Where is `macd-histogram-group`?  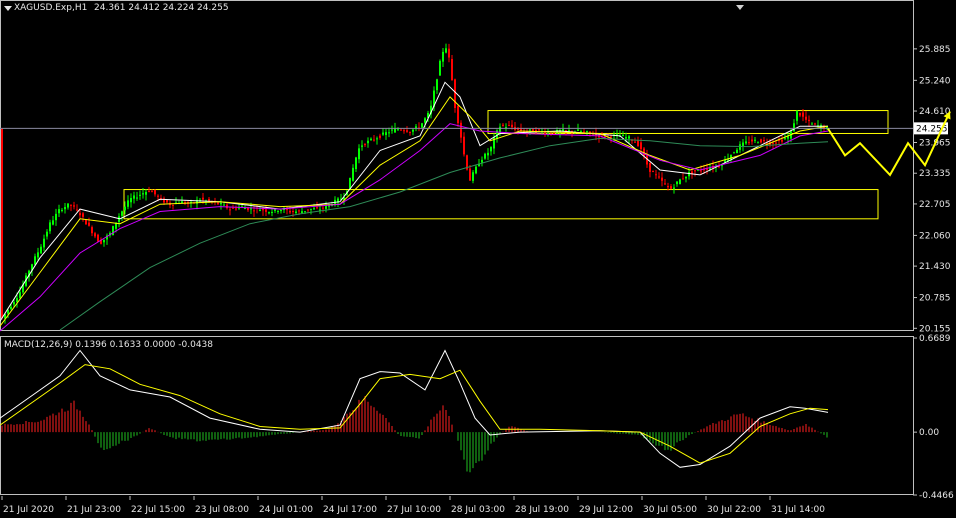
macd-histogram-group is located at coordinates (414, 434).